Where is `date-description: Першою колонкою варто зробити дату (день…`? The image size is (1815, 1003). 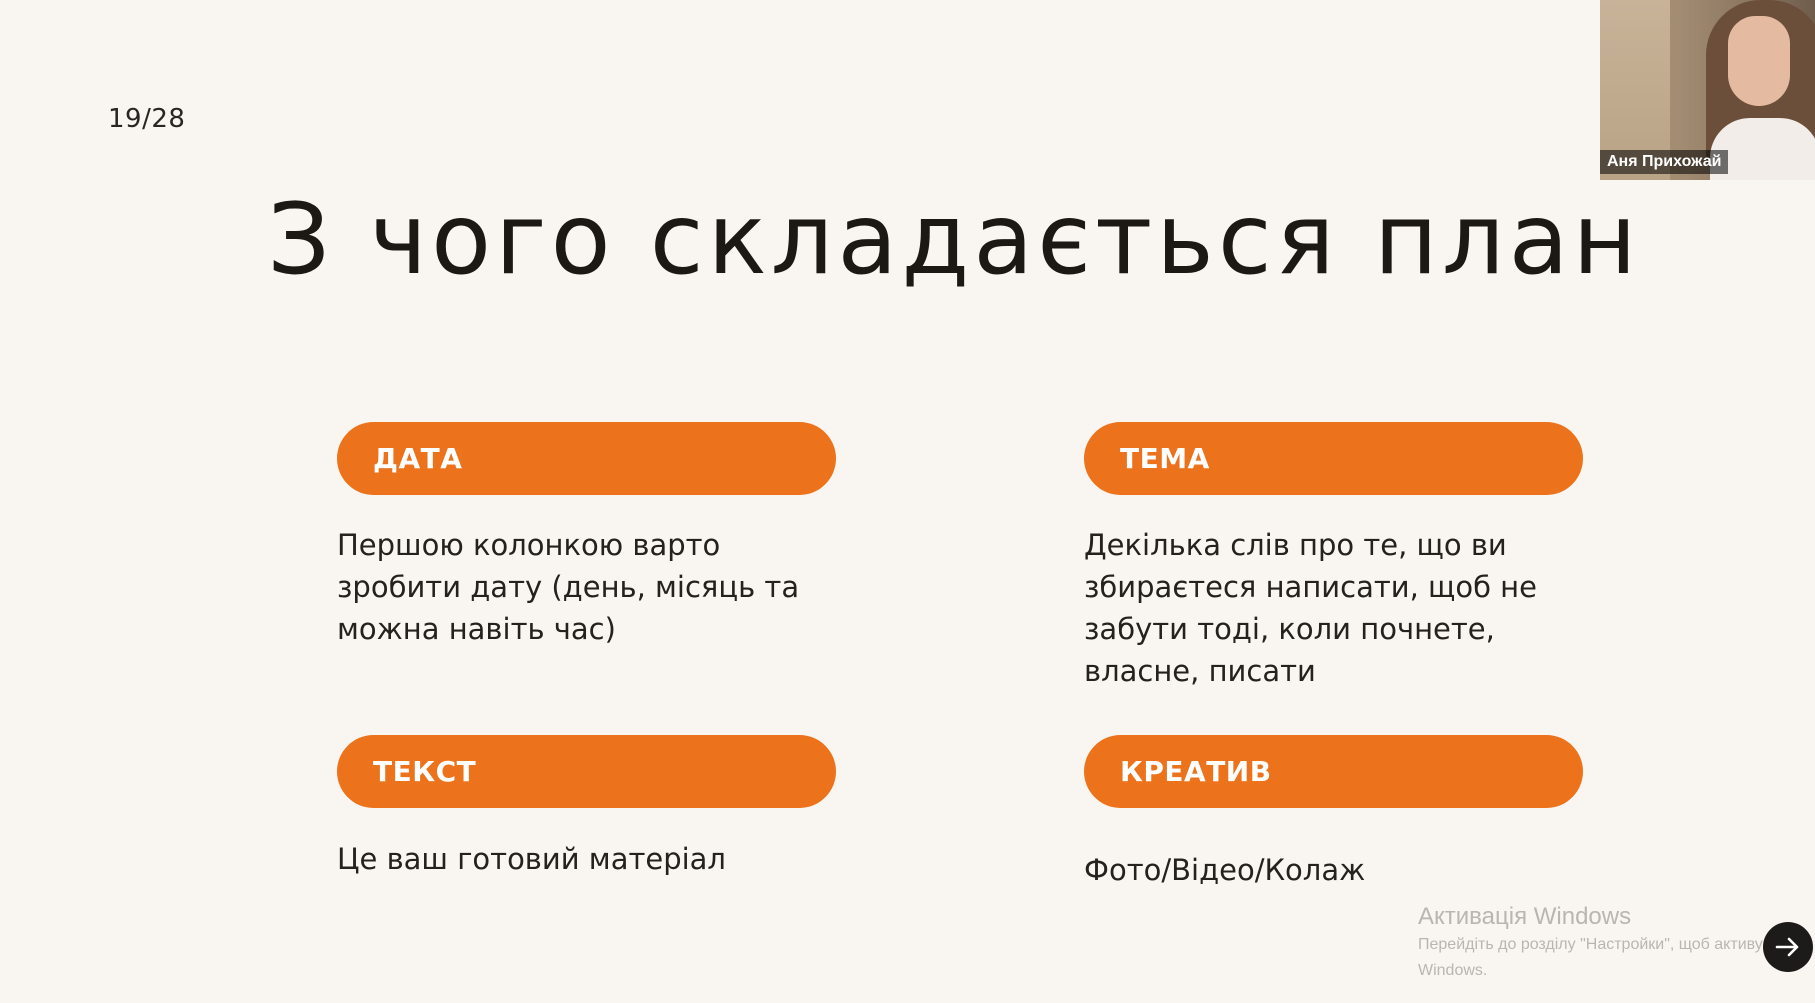
date-description: Першою колонкою варто зробити дату (день… is located at coordinates (568, 587).